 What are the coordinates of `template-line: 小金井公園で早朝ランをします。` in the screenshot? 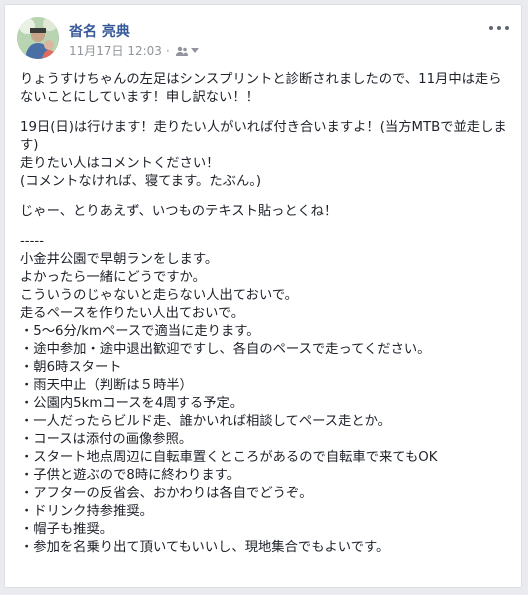 It's located at (119, 259).